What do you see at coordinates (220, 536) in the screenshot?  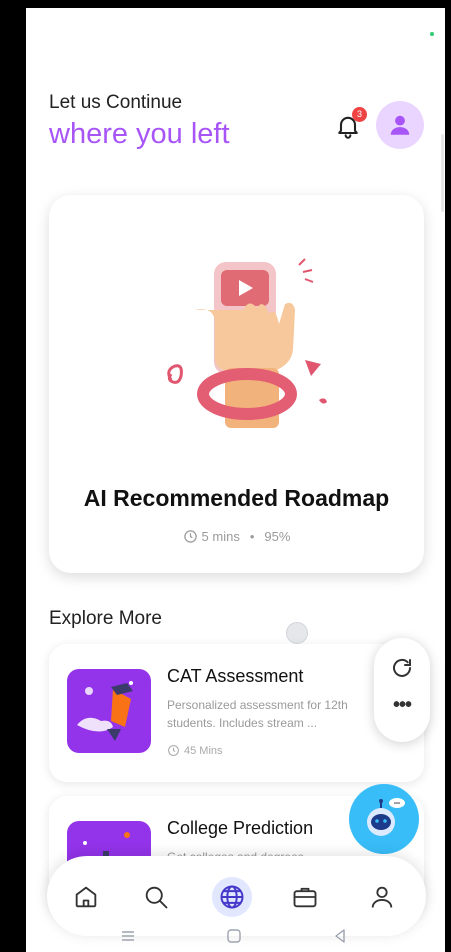 I see `roadmap-duration: 5 mins` at bounding box center [220, 536].